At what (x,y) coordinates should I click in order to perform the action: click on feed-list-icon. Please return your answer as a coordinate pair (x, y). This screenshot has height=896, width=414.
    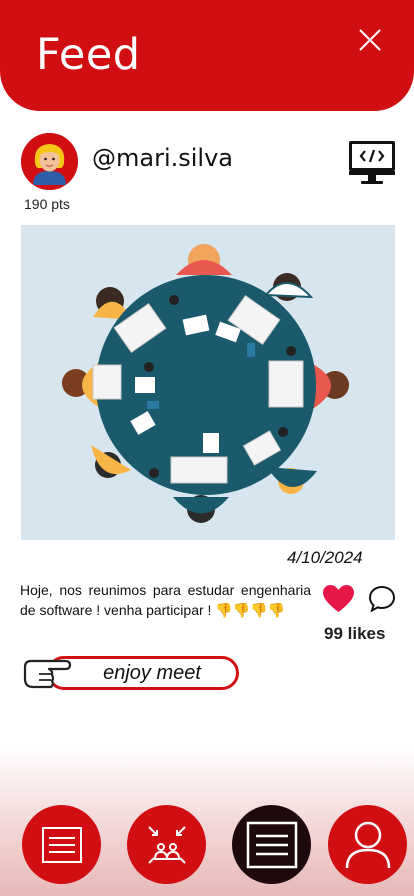
    Looking at the image, I should click on (61, 844).